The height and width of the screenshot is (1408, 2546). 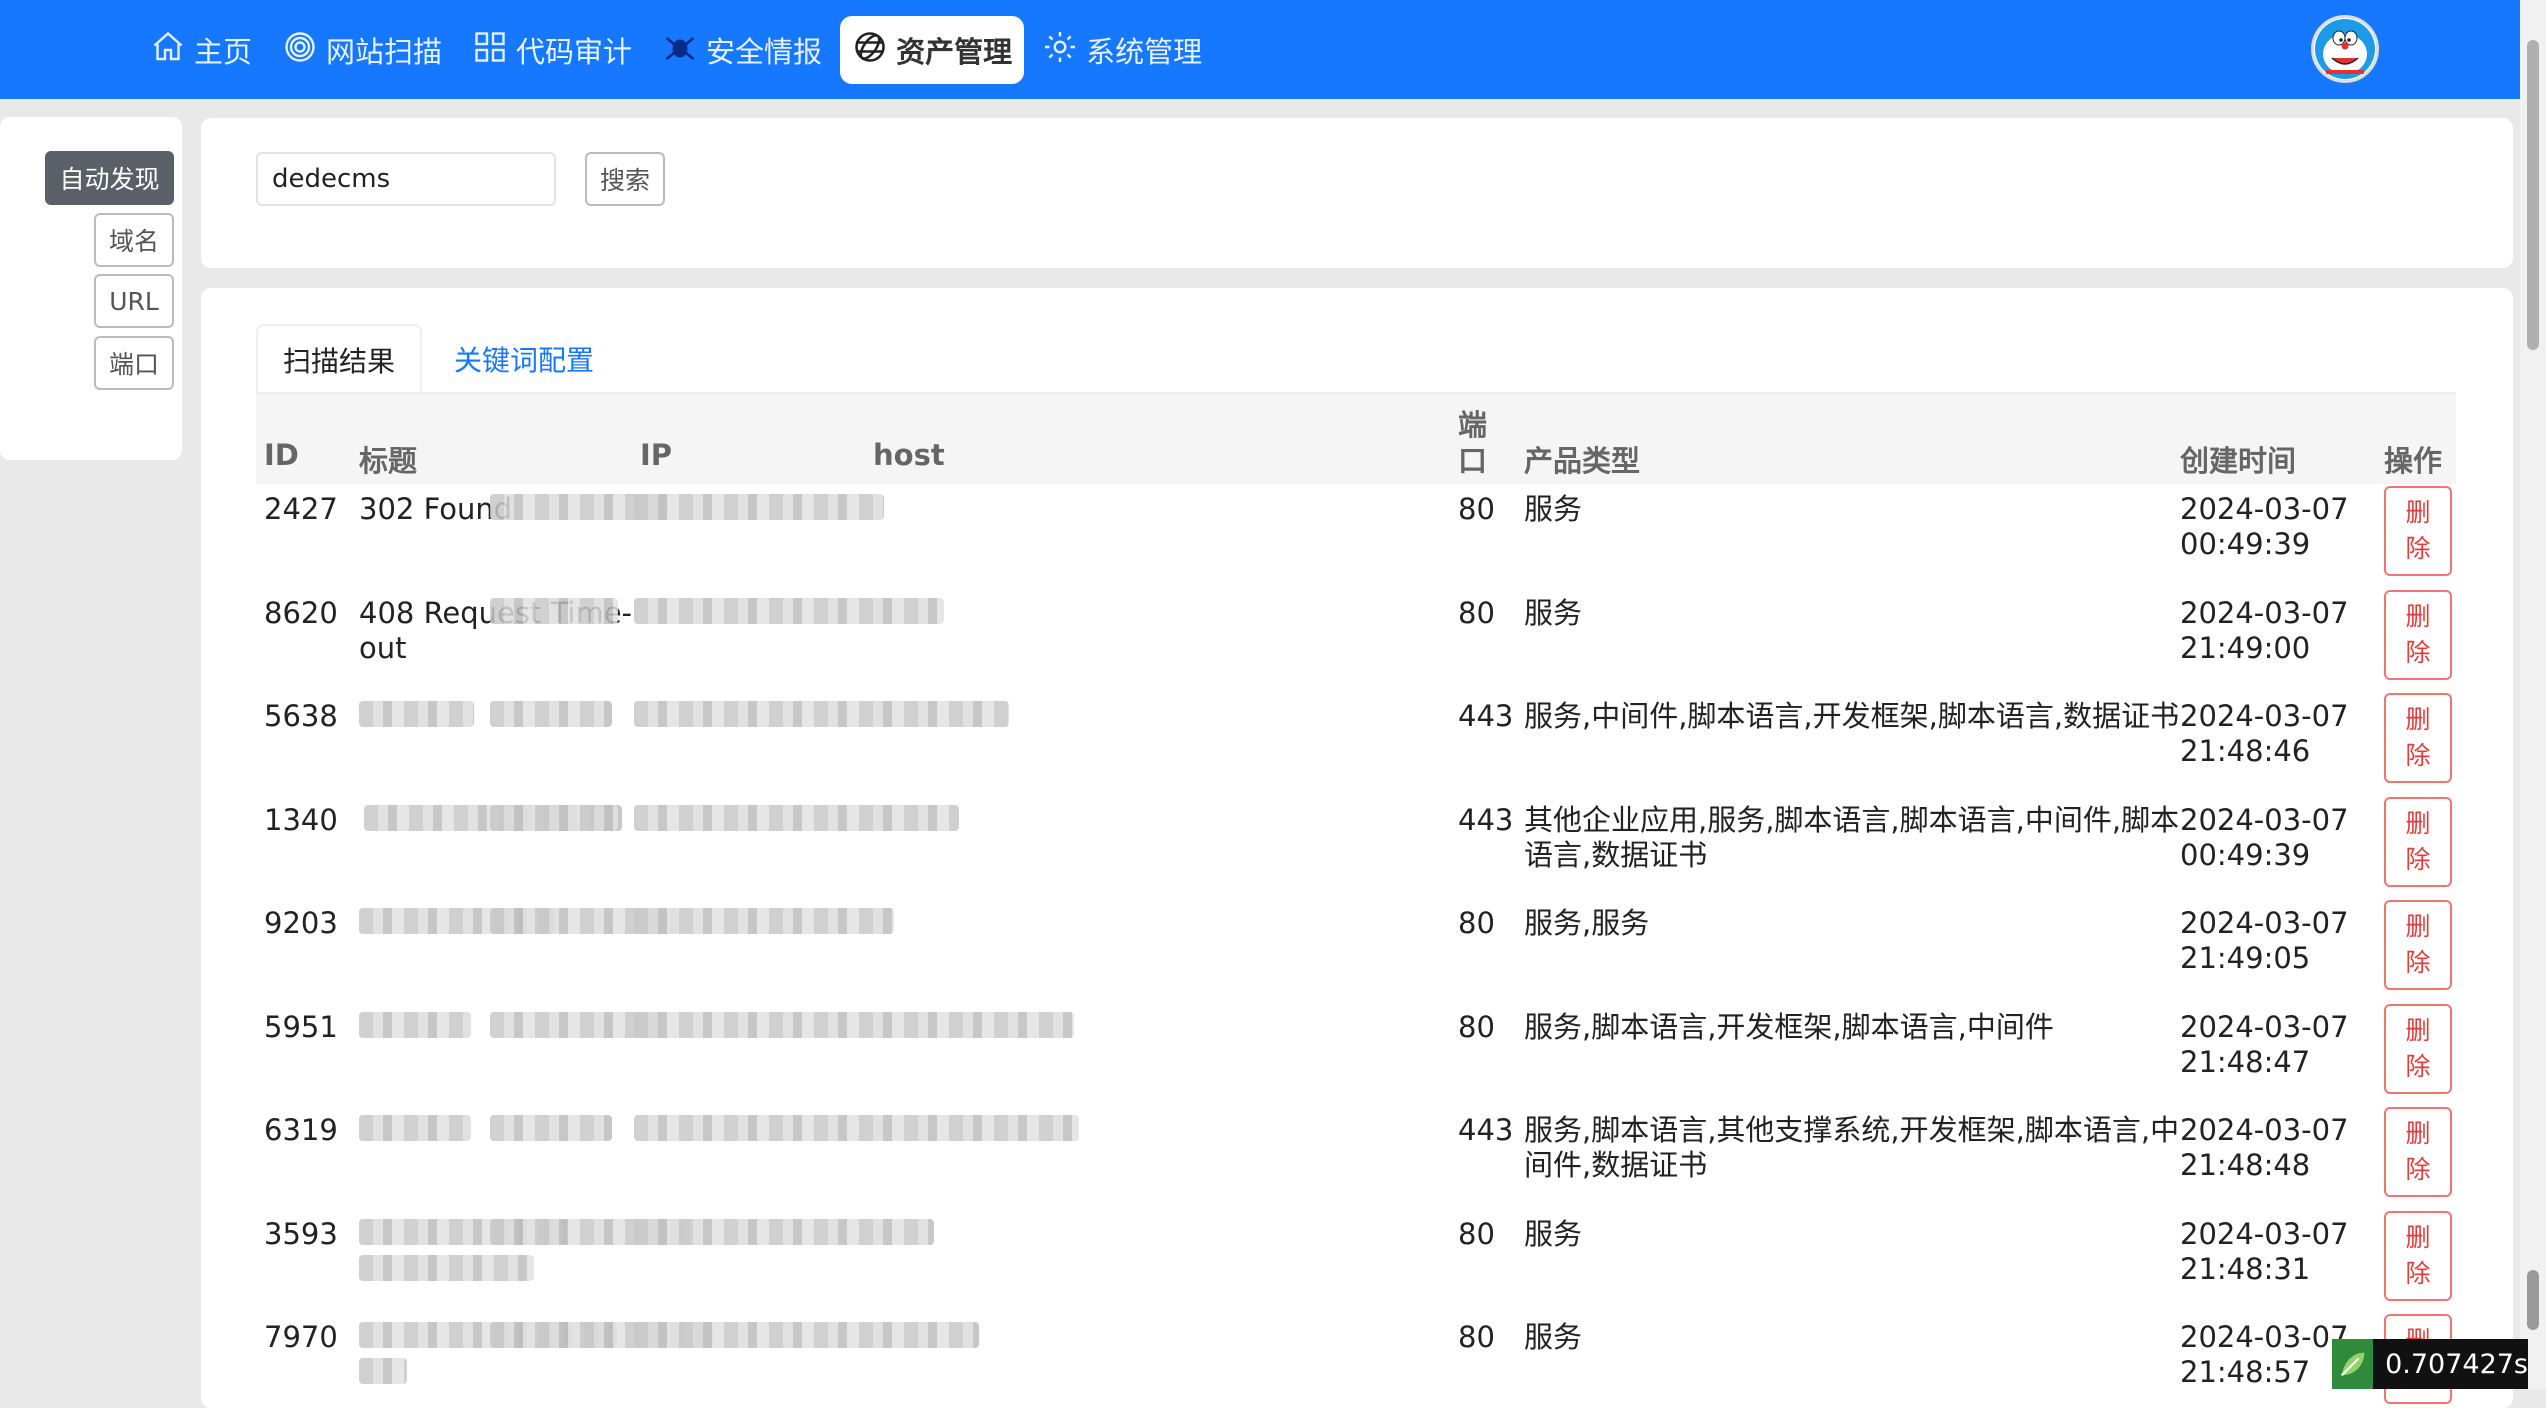 What do you see at coordinates (2245, 647) in the screenshot?
I see `cell-created-time: 21:49:00` at bounding box center [2245, 647].